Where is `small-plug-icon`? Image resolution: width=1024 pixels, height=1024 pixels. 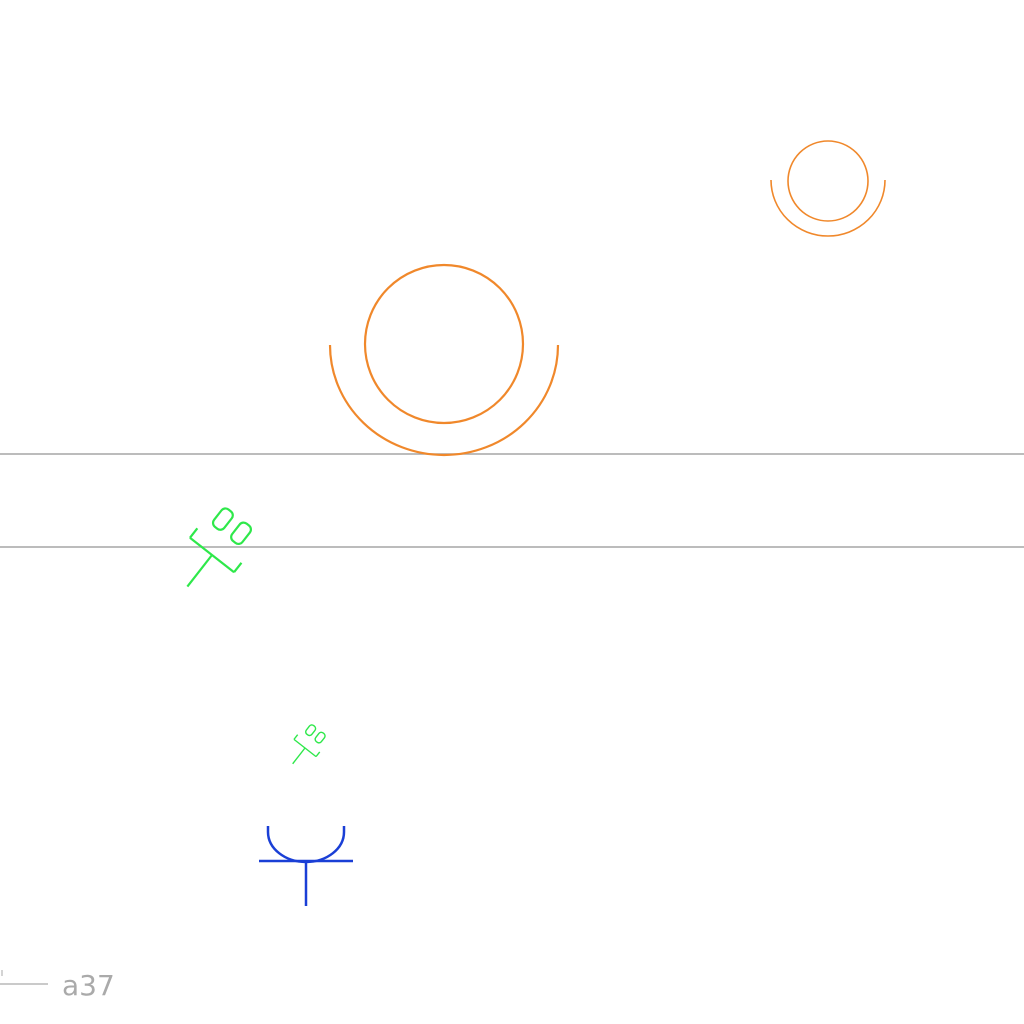 small-plug-icon is located at coordinates (309, 744).